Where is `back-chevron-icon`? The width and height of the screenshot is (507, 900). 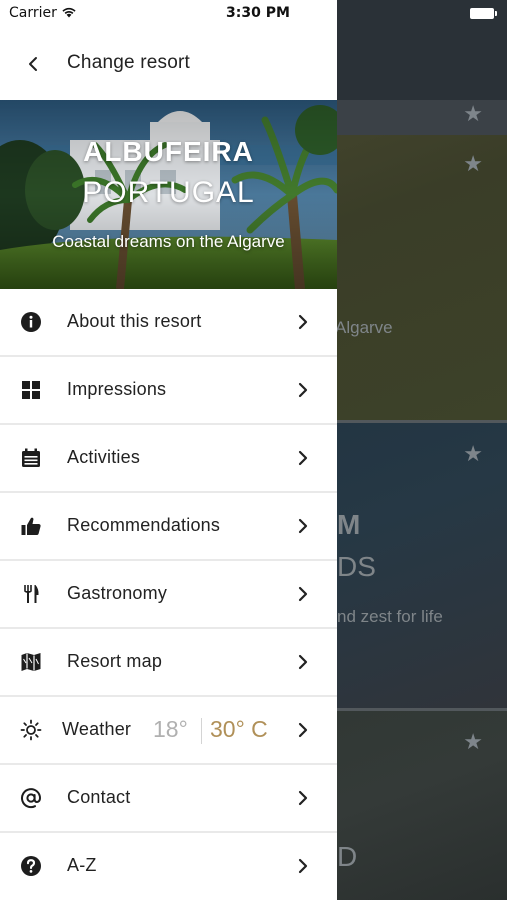
back-chevron-icon is located at coordinates (34, 64).